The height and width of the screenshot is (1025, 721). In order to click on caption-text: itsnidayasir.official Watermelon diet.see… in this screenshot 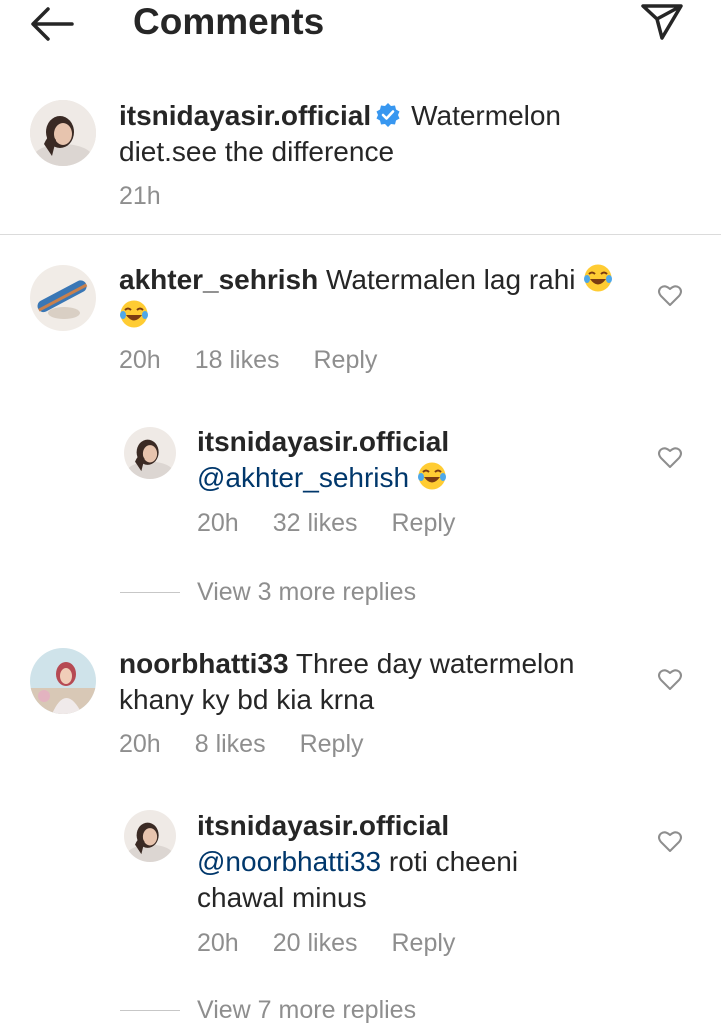, I will do `click(409, 134)`.